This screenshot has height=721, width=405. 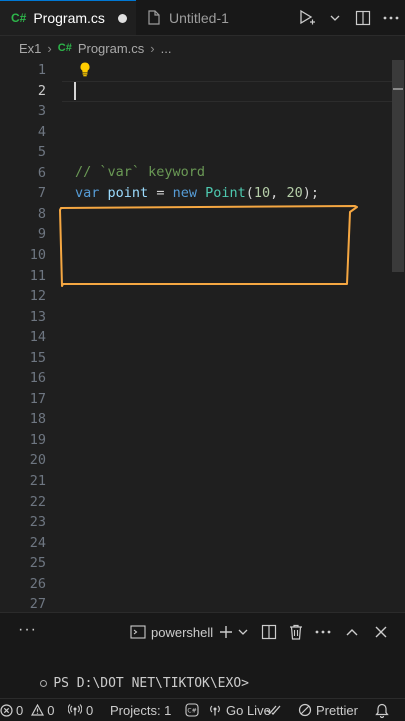 I want to click on line-number: 2, so click(x=41, y=90).